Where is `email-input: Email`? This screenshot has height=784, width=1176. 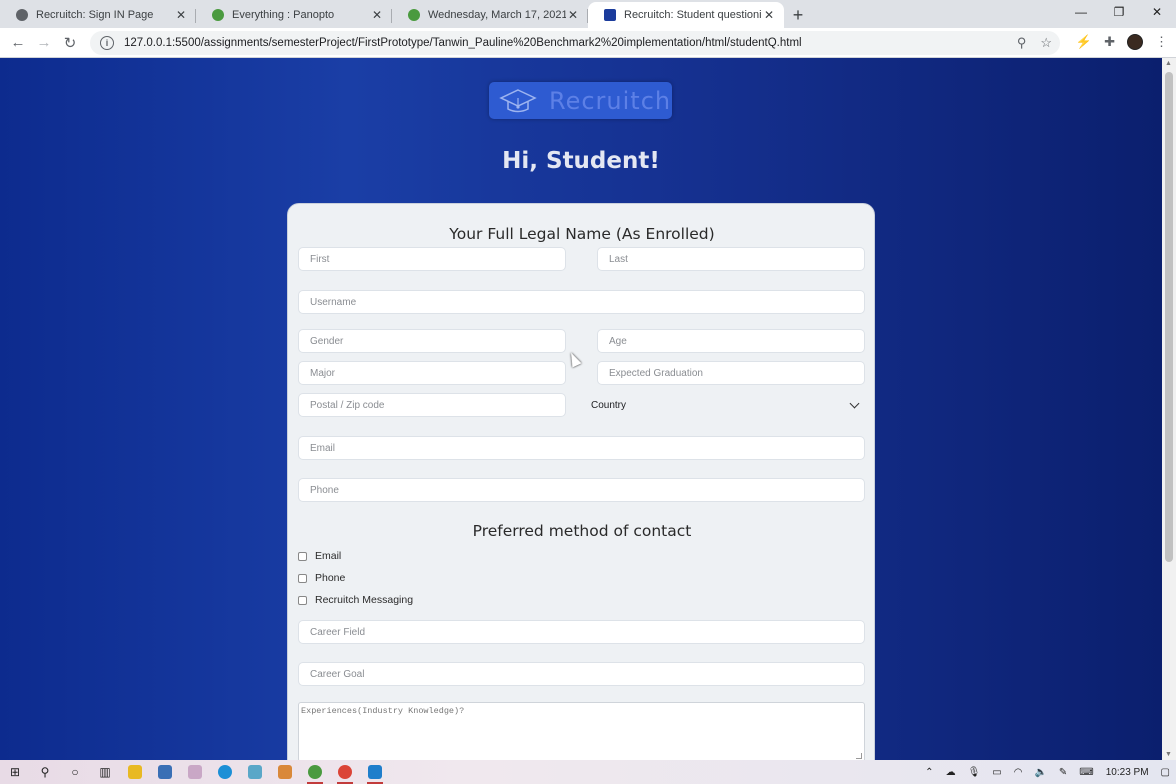 email-input: Email is located at coordinates (581, 448).